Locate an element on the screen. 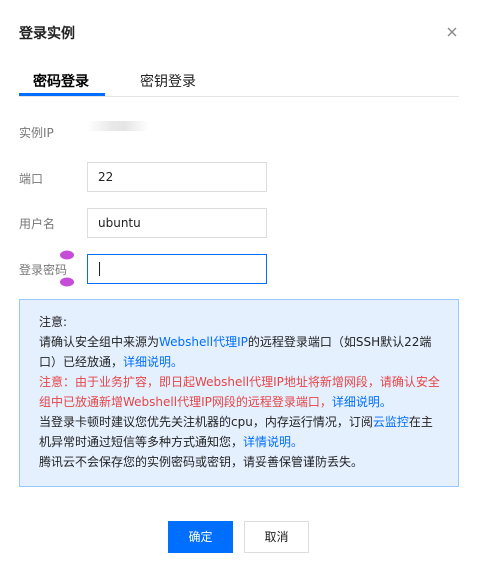 Image resolution: width=478 pixels, height=571 pixels. username-label: 用户名 is located at coordinates (37, 224).